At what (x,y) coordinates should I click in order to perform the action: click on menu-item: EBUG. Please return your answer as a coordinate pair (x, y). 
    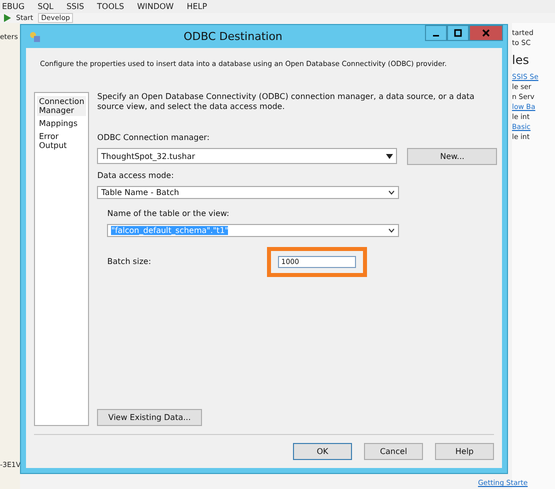
    Looking at the image, I should click on (13, 6).